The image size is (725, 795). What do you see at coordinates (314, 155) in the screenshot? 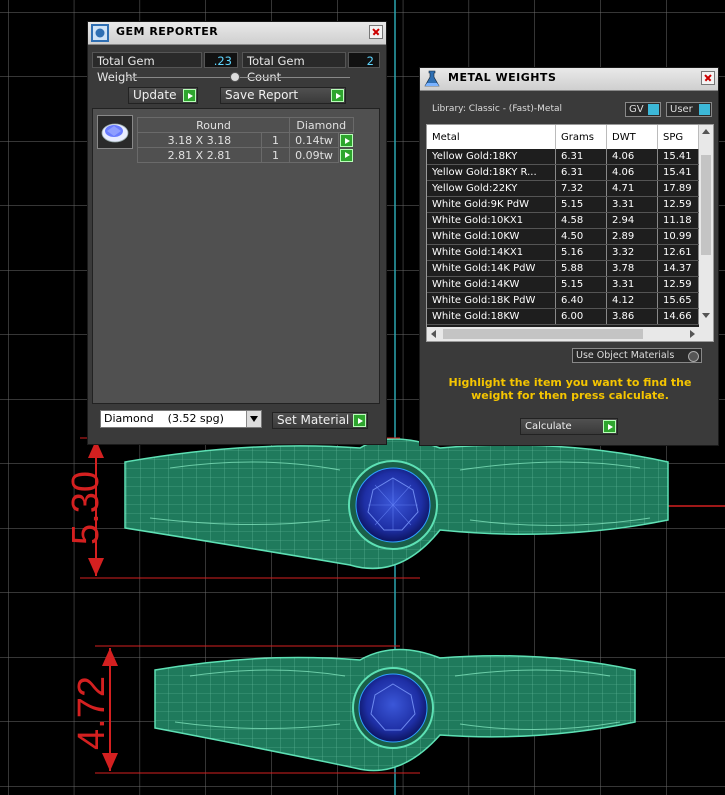
I see `gem-weight: 0.09tw` at bounding box center [314, 155].